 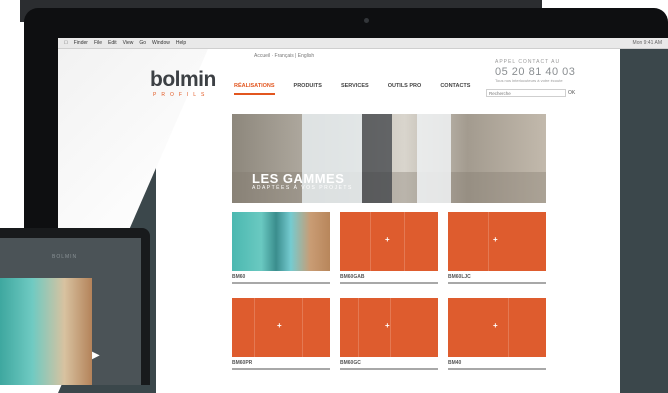 What do you see at coordinates (142, 43) in the screenshot?
I see `menu-go: Go` at bounding box center [142, 43].